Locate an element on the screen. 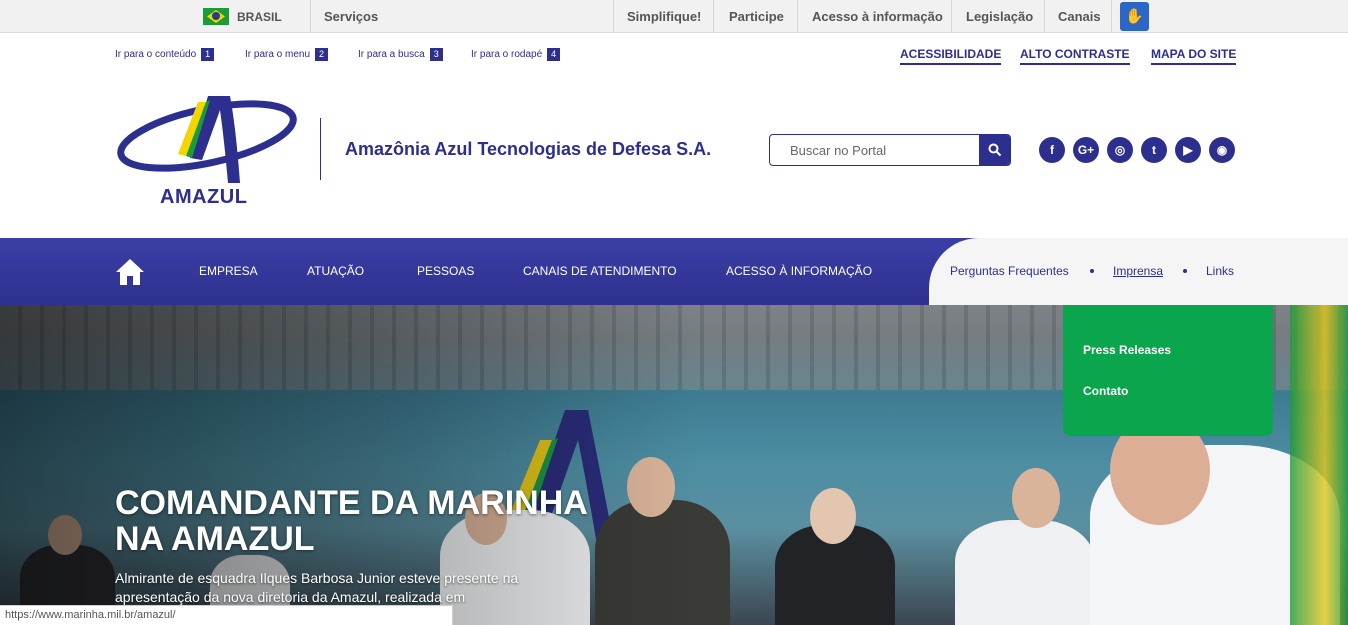 The image size is (1348, 625). search-box is located at coordinates (890, 150).